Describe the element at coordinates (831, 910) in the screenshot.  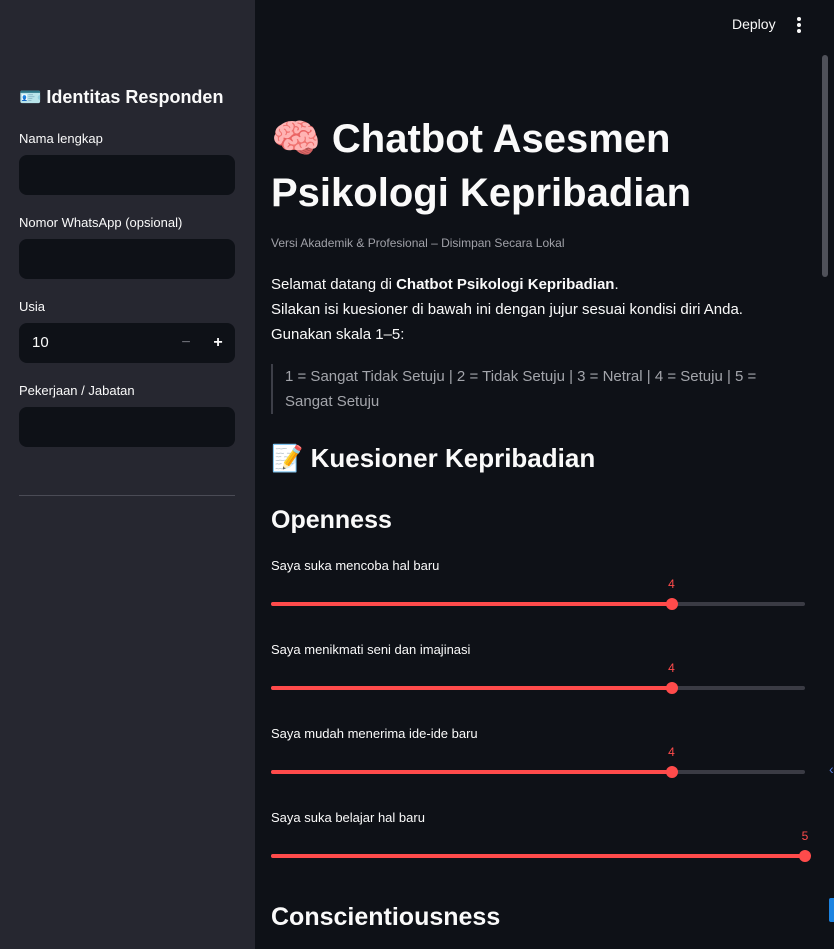
I see `edge-widget-icon` at that location.